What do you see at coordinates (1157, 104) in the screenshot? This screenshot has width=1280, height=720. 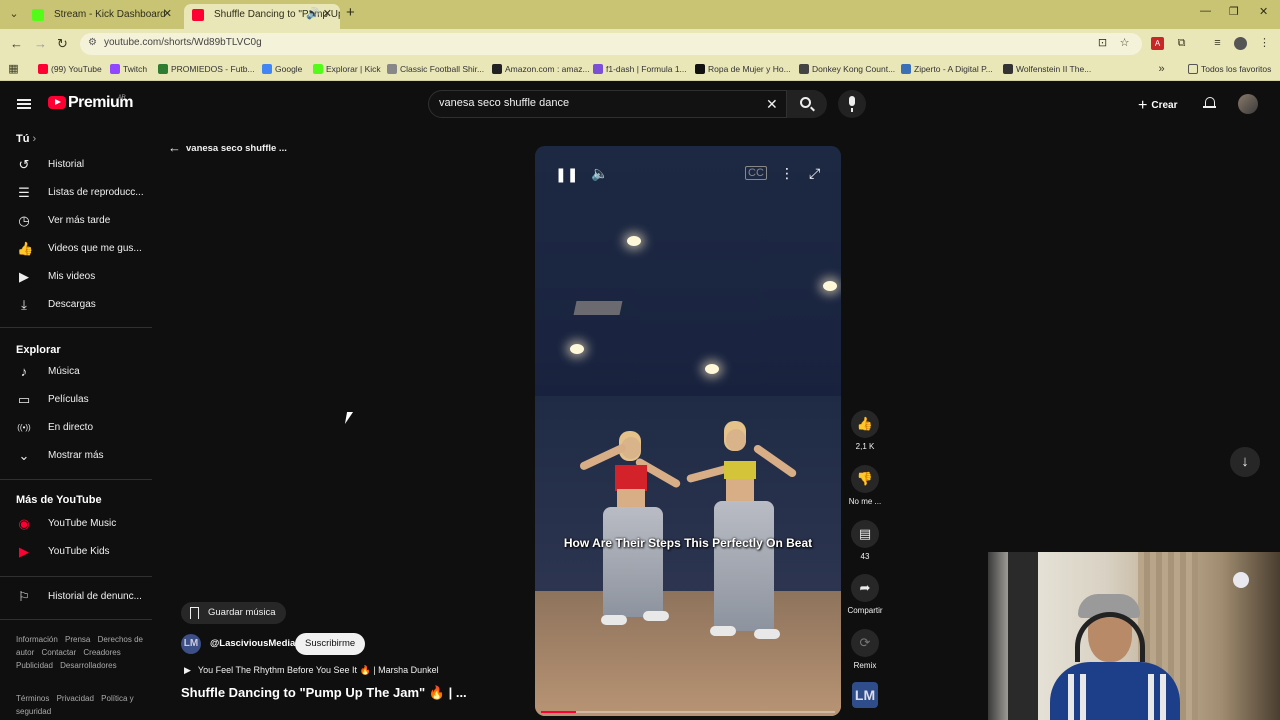 I see `create-button: + Crear` at bounding box center [1157, 104].